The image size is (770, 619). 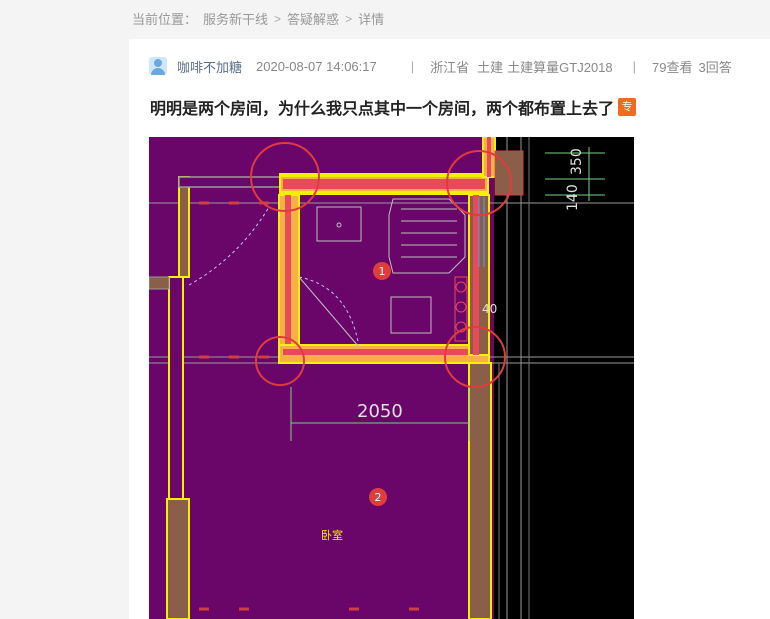 I want to click on expert-badge: 专, so click(x=627, y=107).